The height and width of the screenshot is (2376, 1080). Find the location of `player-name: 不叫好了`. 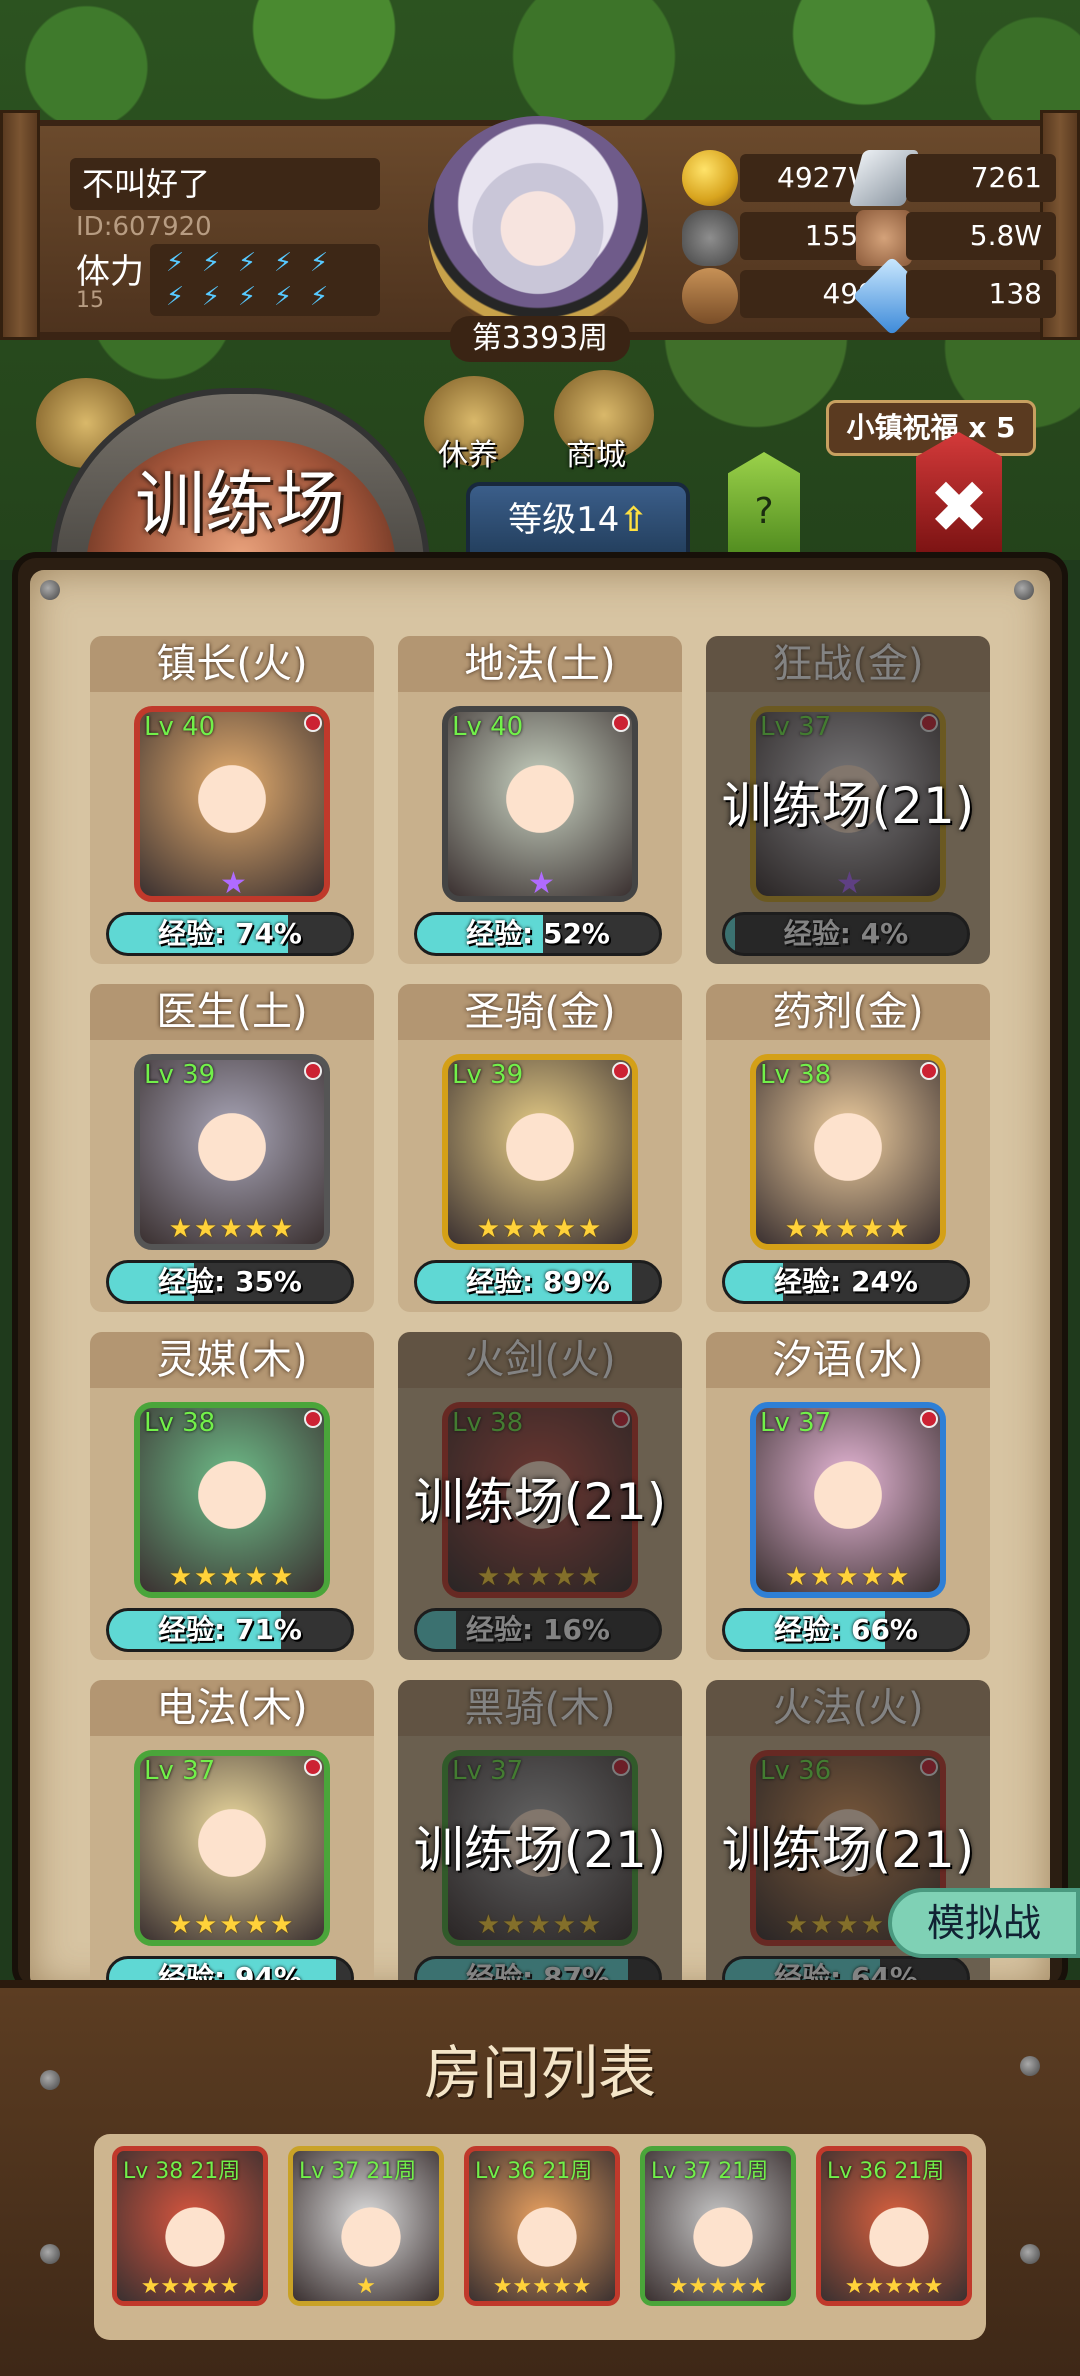

player-name: 不叫好了 is located at coordinates (225, 184).